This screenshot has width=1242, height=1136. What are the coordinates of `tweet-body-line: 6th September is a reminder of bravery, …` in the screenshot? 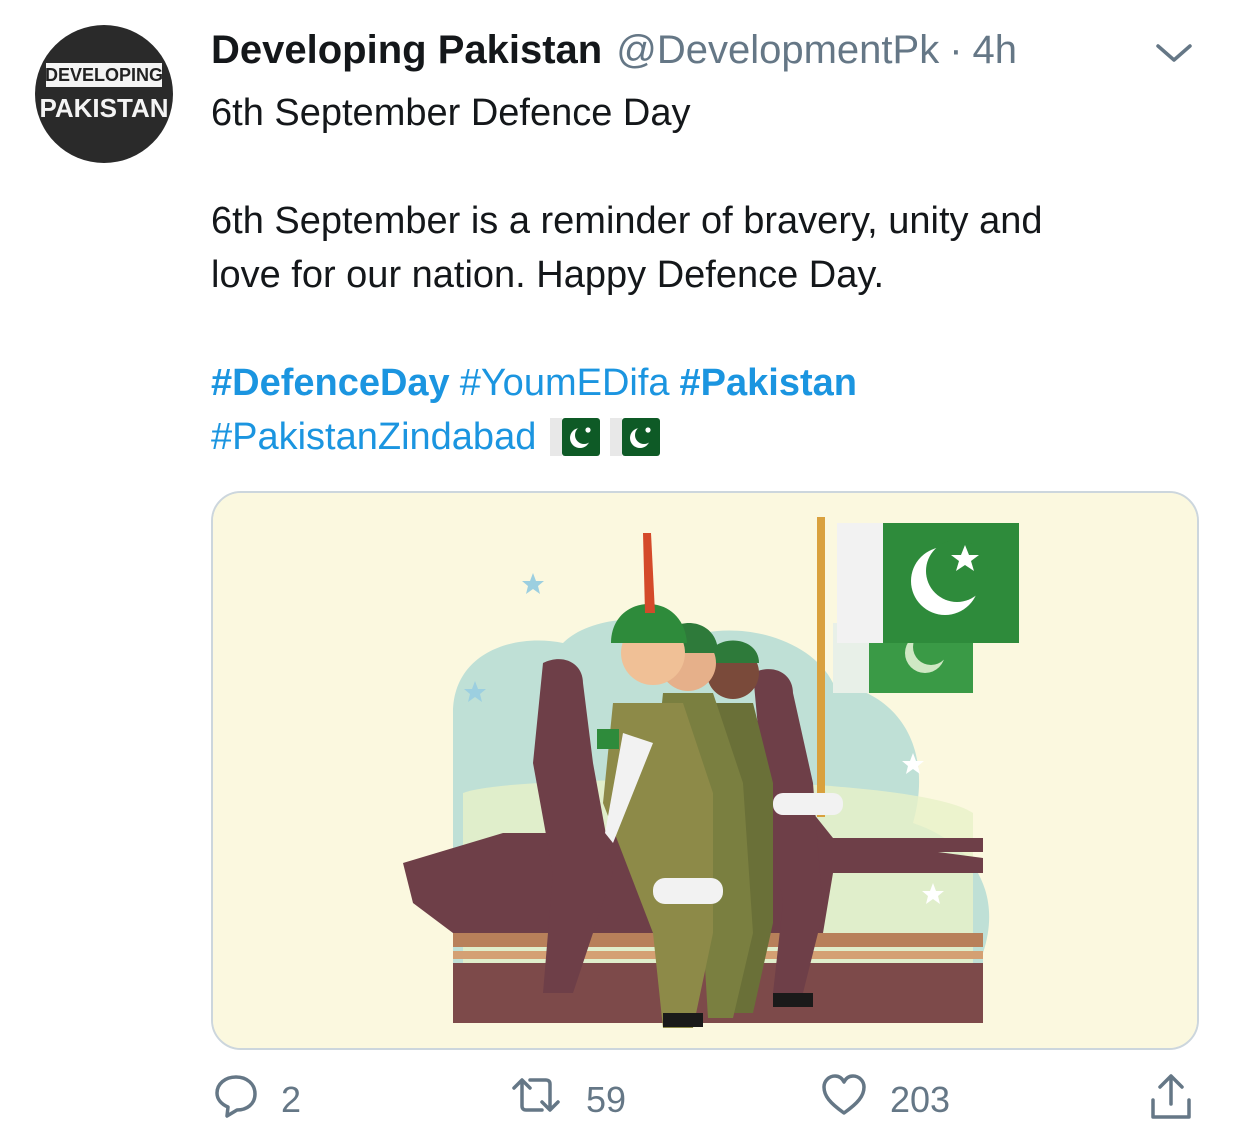 It's located at (627, 221).